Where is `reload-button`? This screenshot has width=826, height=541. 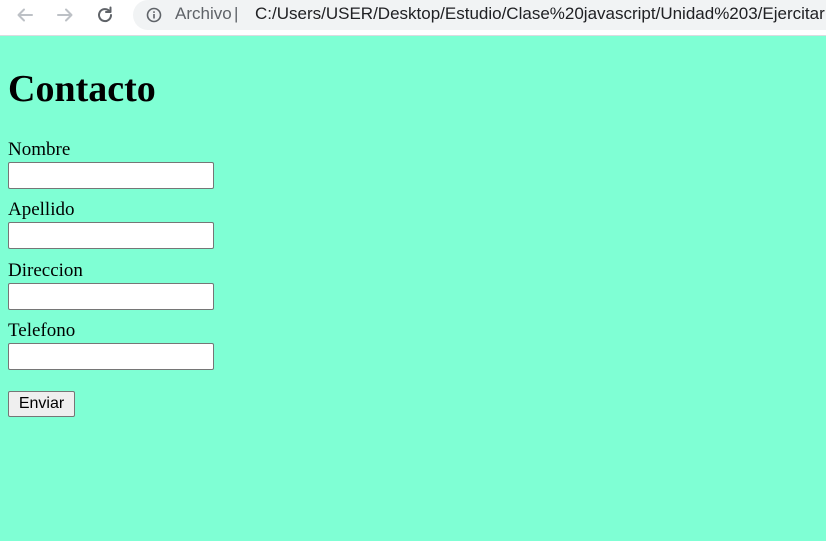 reload-button is located at coordinates (105, 15).